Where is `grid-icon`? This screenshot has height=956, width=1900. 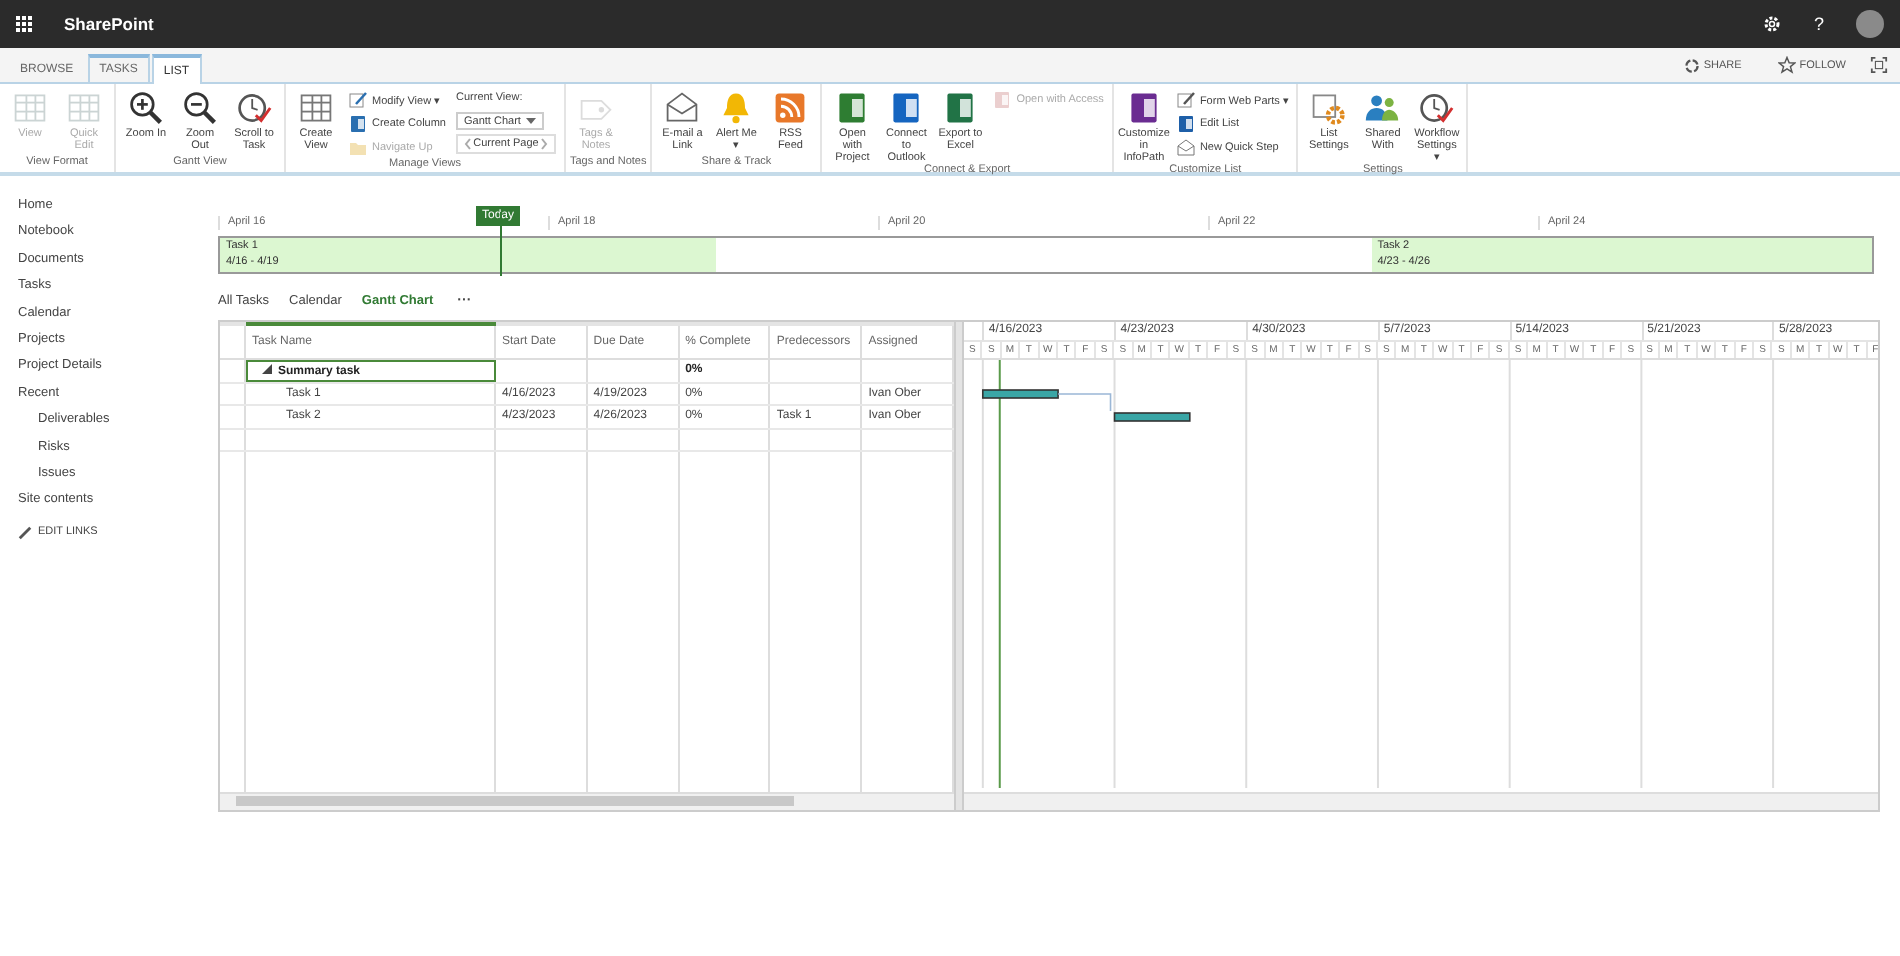
grid-icon is located at coordinates (84, 108).